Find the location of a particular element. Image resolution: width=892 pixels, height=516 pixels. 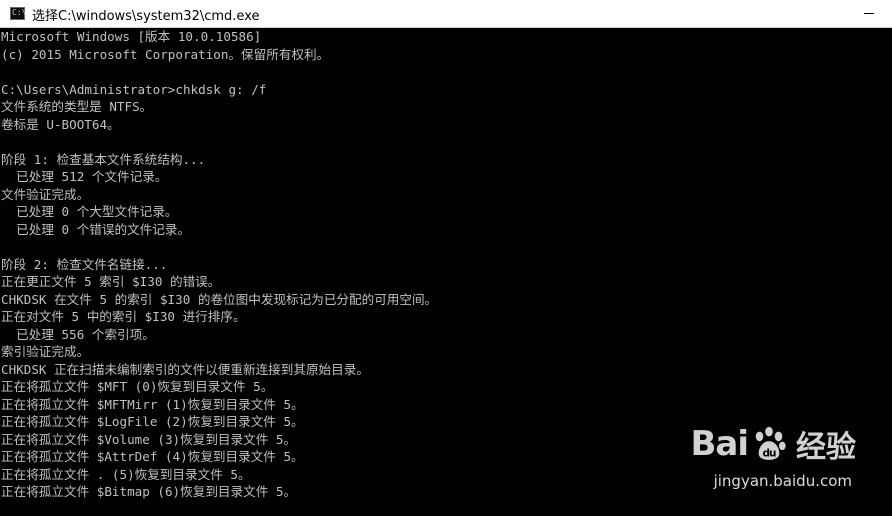

console-line: 正在将孤立文件 . (5)恢复到目录文件 5。 is located at coordinates (126, 474).